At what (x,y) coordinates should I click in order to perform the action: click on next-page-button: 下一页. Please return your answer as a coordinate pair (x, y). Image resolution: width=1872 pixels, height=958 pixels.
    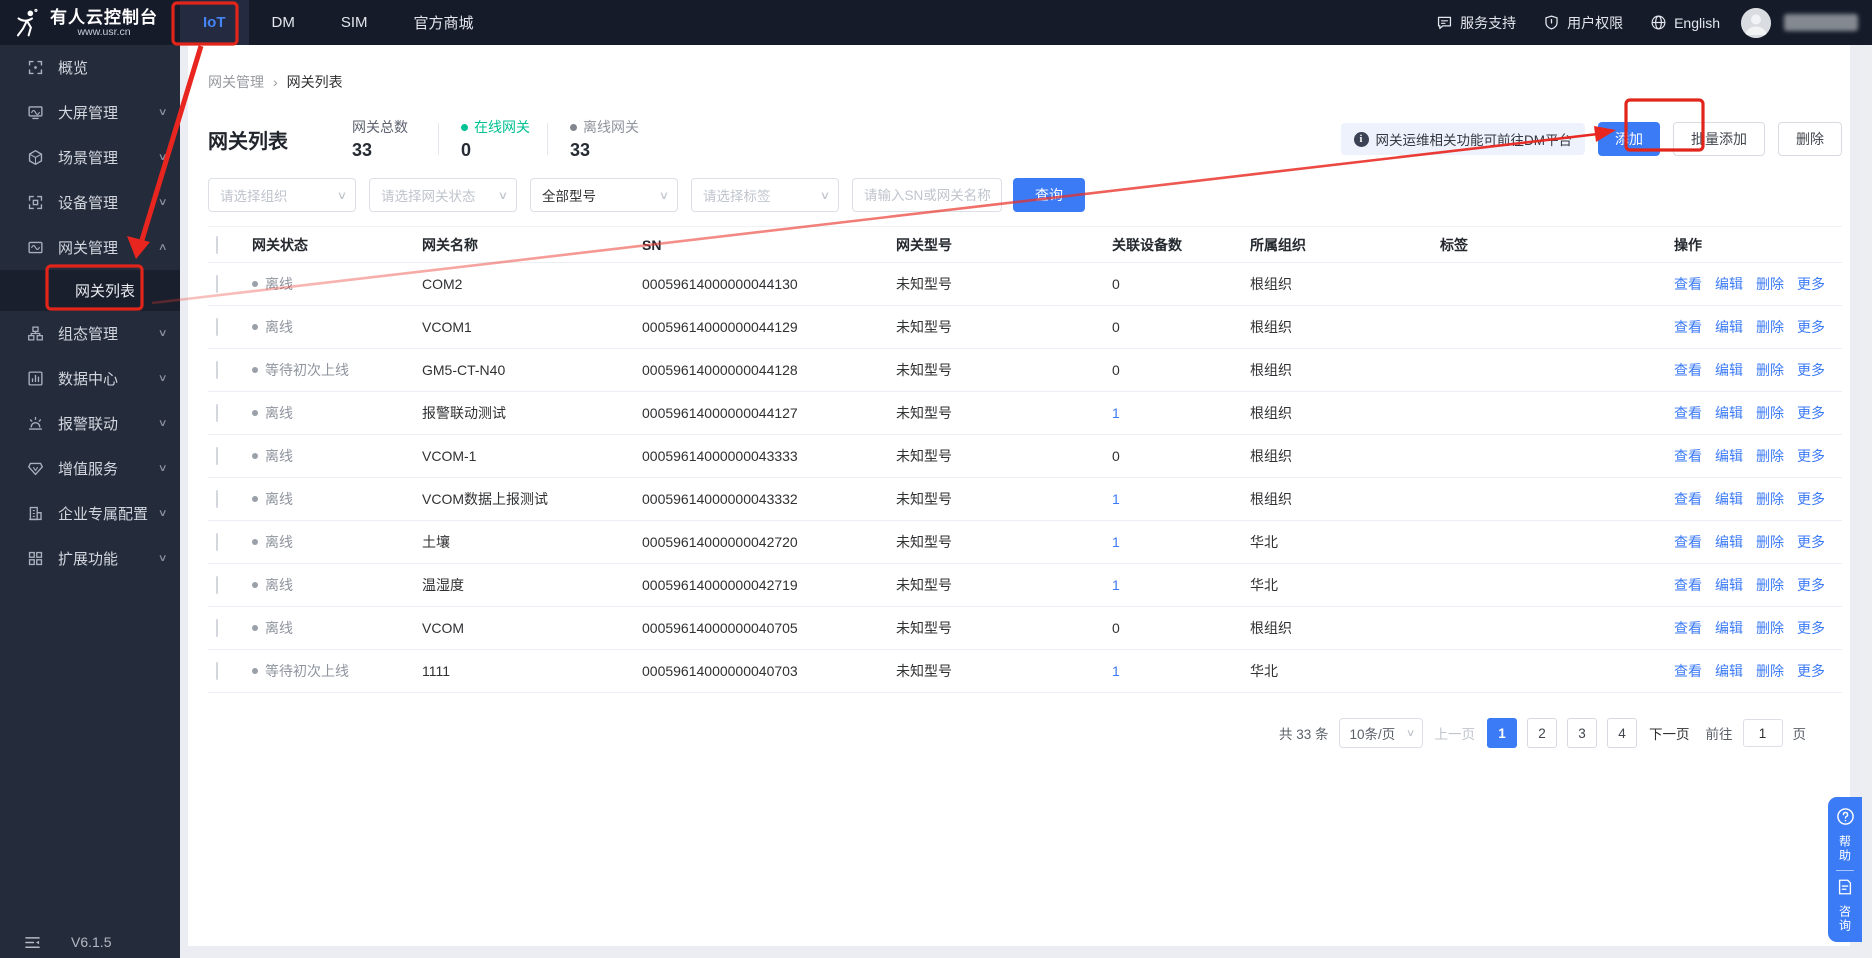
    Looking at the image, I should click on (1669, 733).